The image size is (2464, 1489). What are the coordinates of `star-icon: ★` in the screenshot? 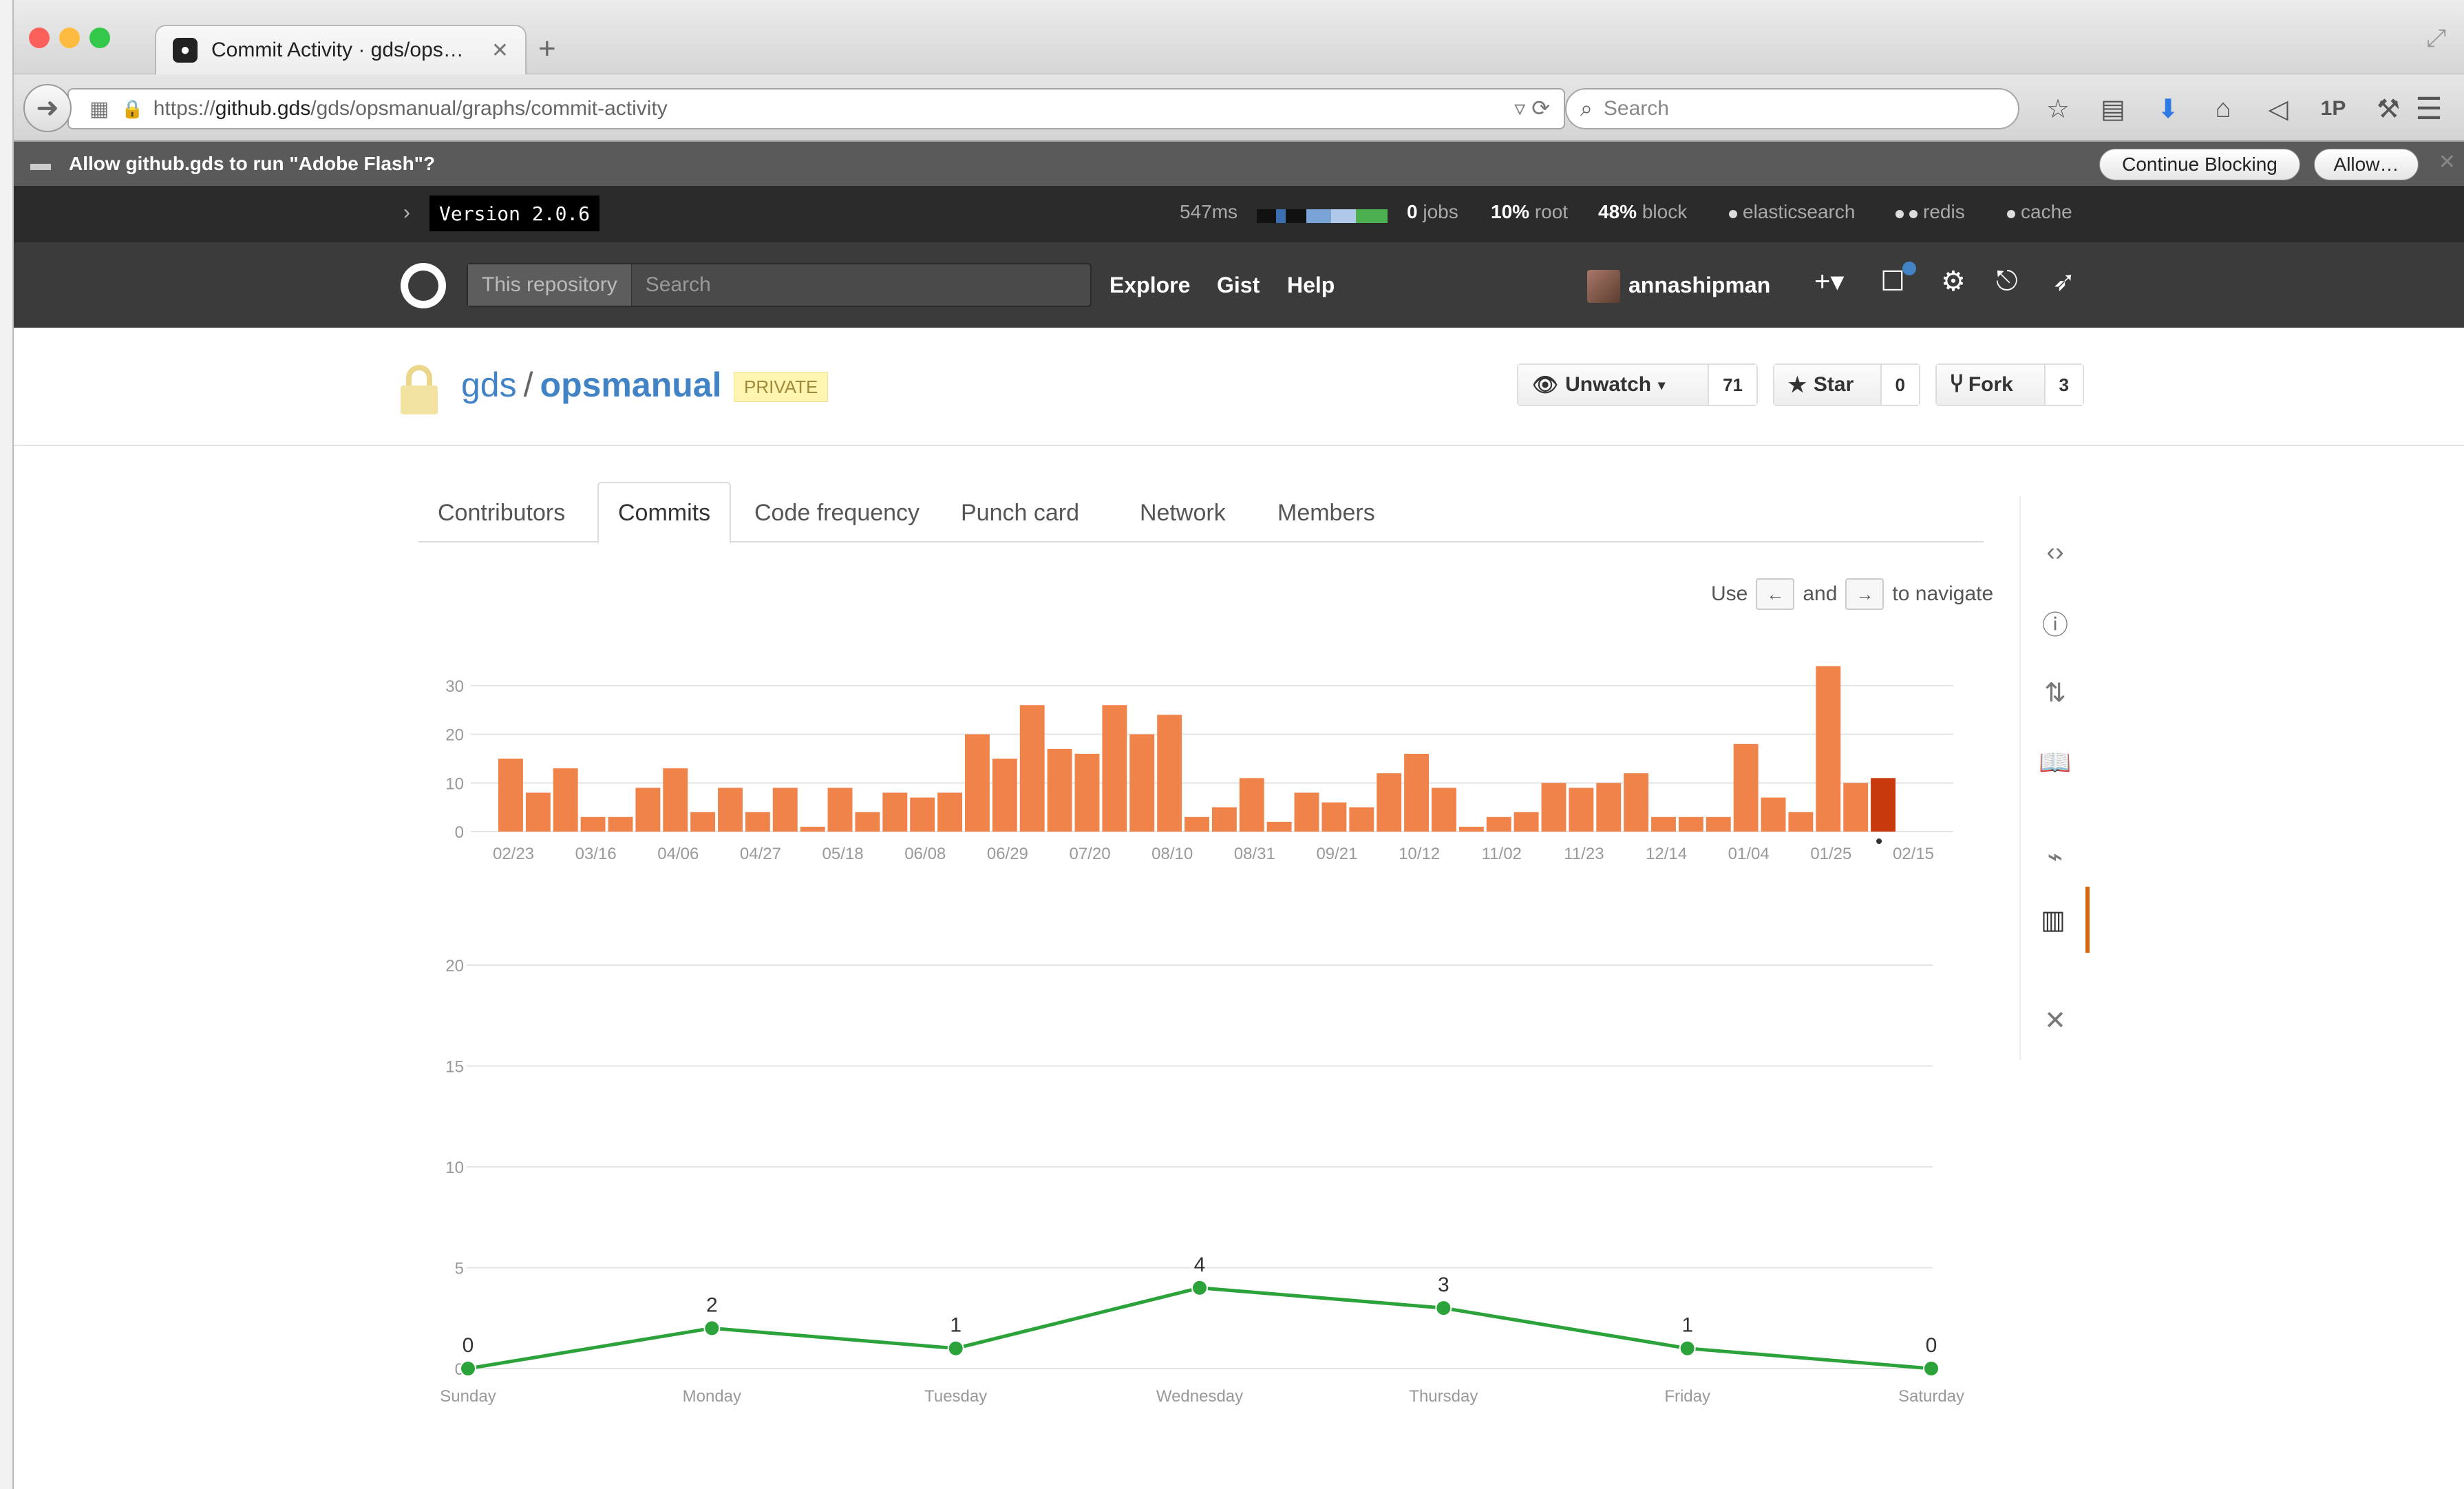 It's located at (1798, 385).